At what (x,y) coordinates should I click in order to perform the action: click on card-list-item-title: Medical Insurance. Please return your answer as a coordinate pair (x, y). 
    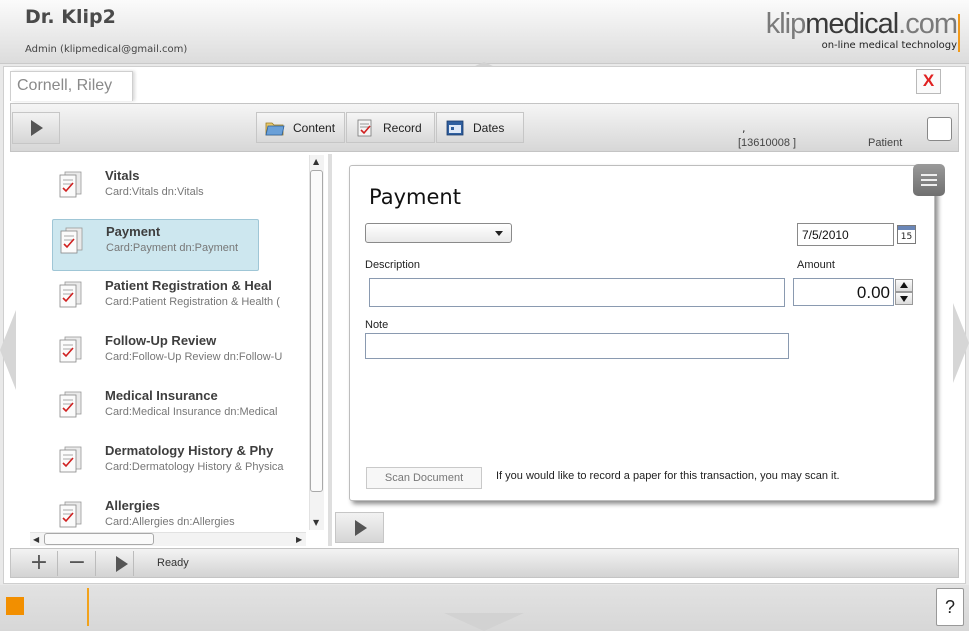
    Looking at the image, I should click on (161, 395).